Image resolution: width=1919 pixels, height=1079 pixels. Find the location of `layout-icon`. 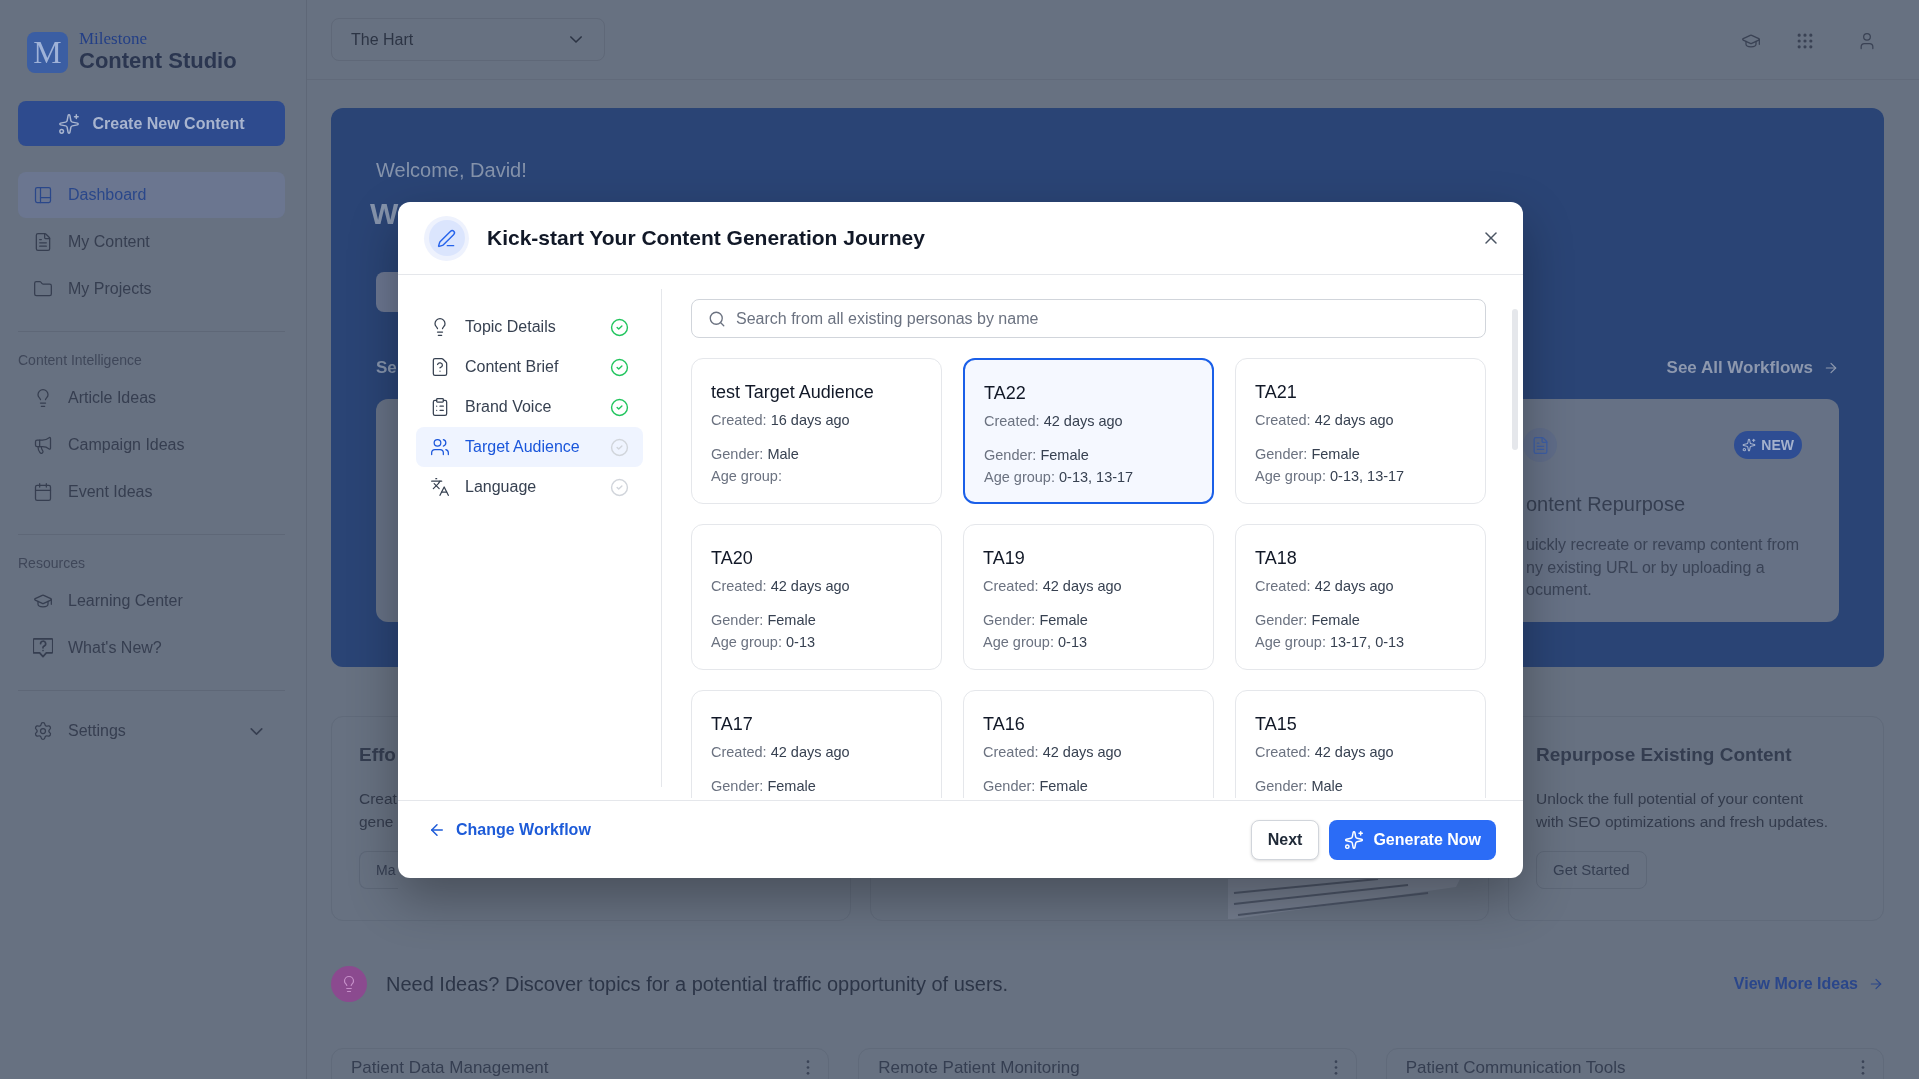

layout-icon is located at coordinates (43, 195).